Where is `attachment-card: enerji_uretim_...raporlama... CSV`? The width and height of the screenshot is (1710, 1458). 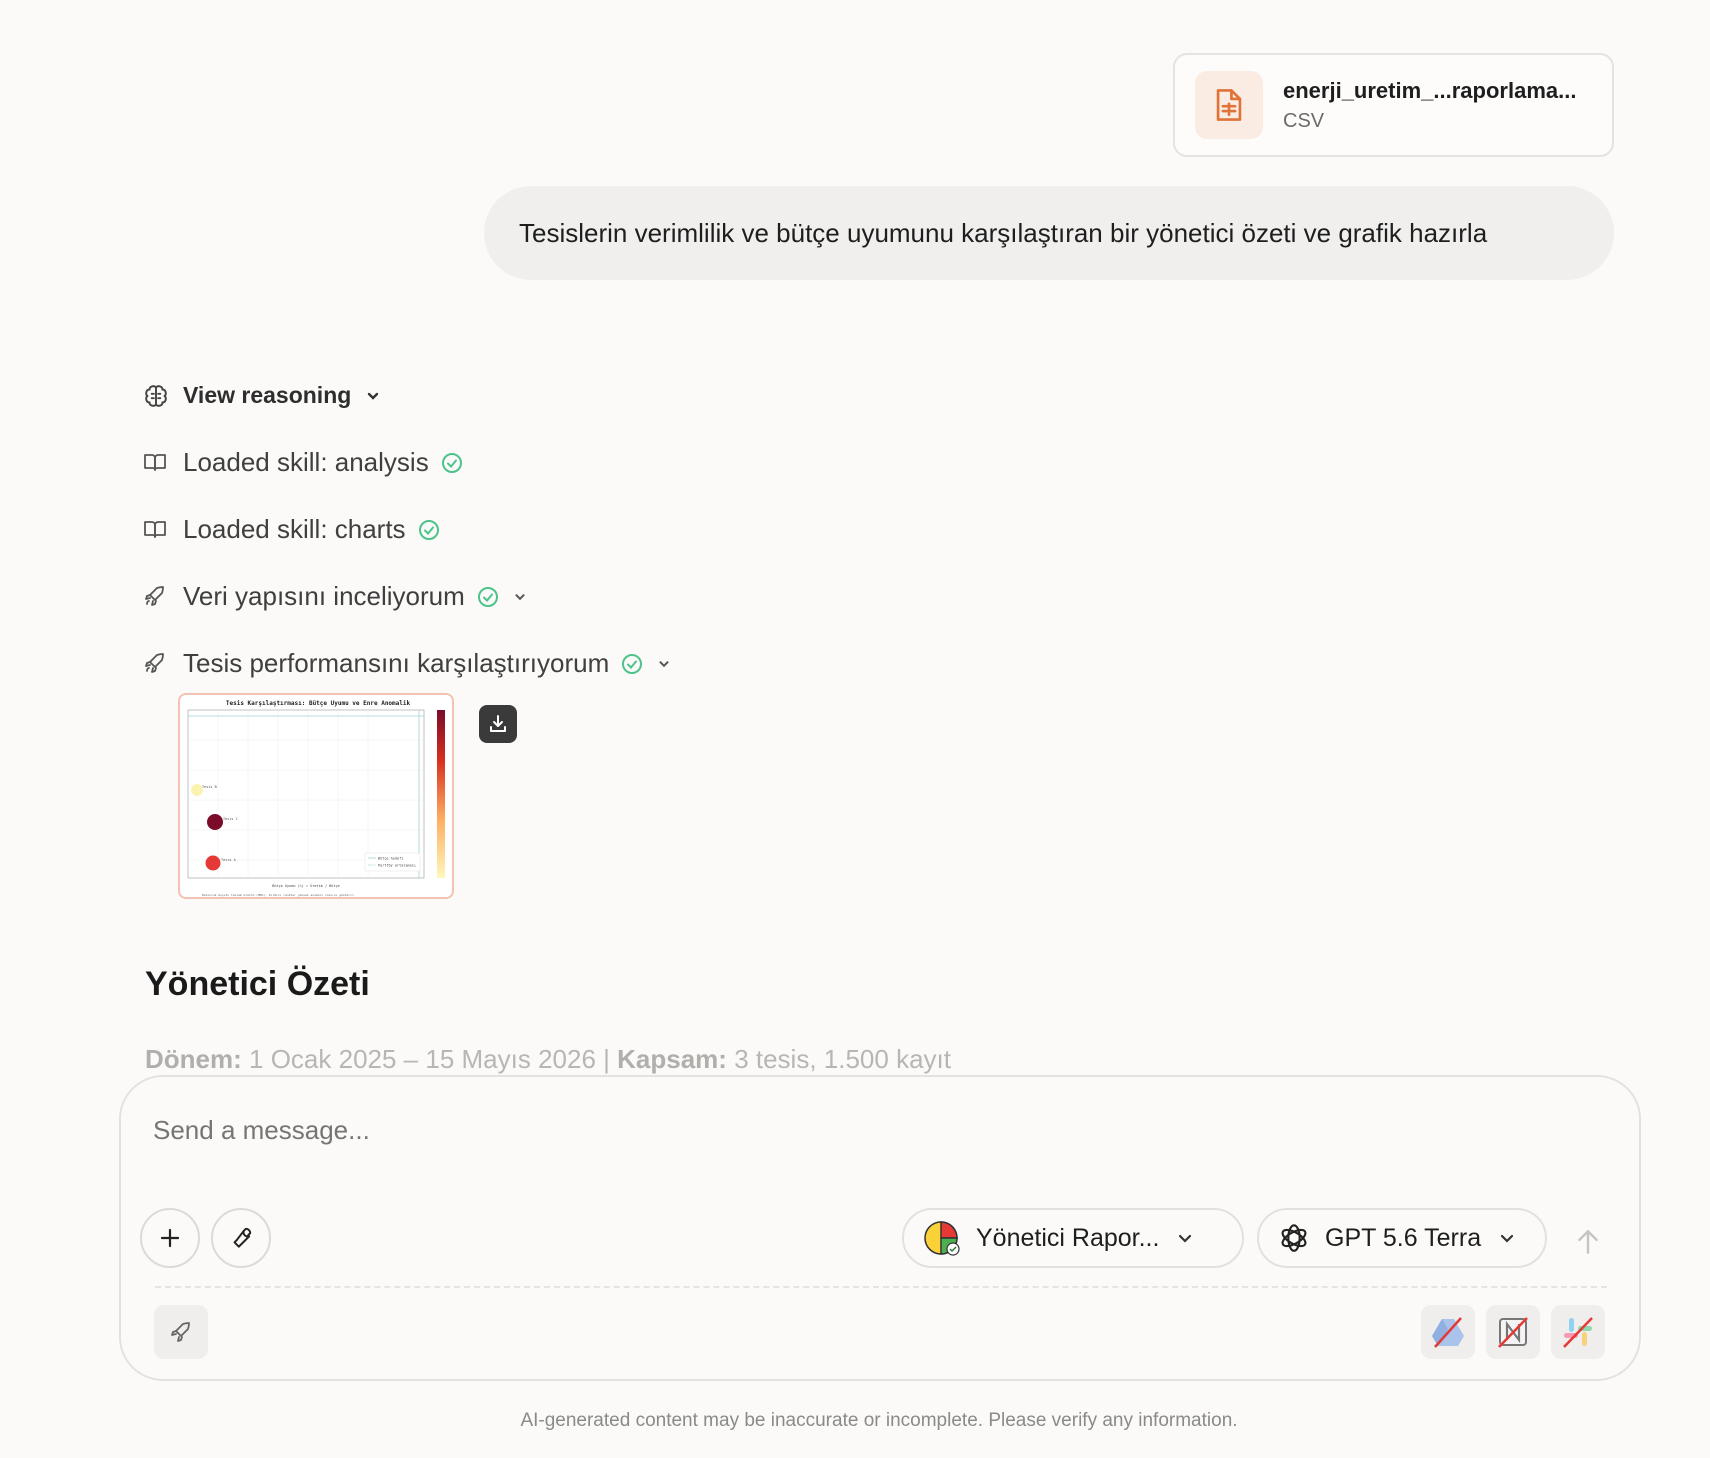 attachment-card: enerji_uretim_...raporlama... CSV is located at coordinates (1393, 105).